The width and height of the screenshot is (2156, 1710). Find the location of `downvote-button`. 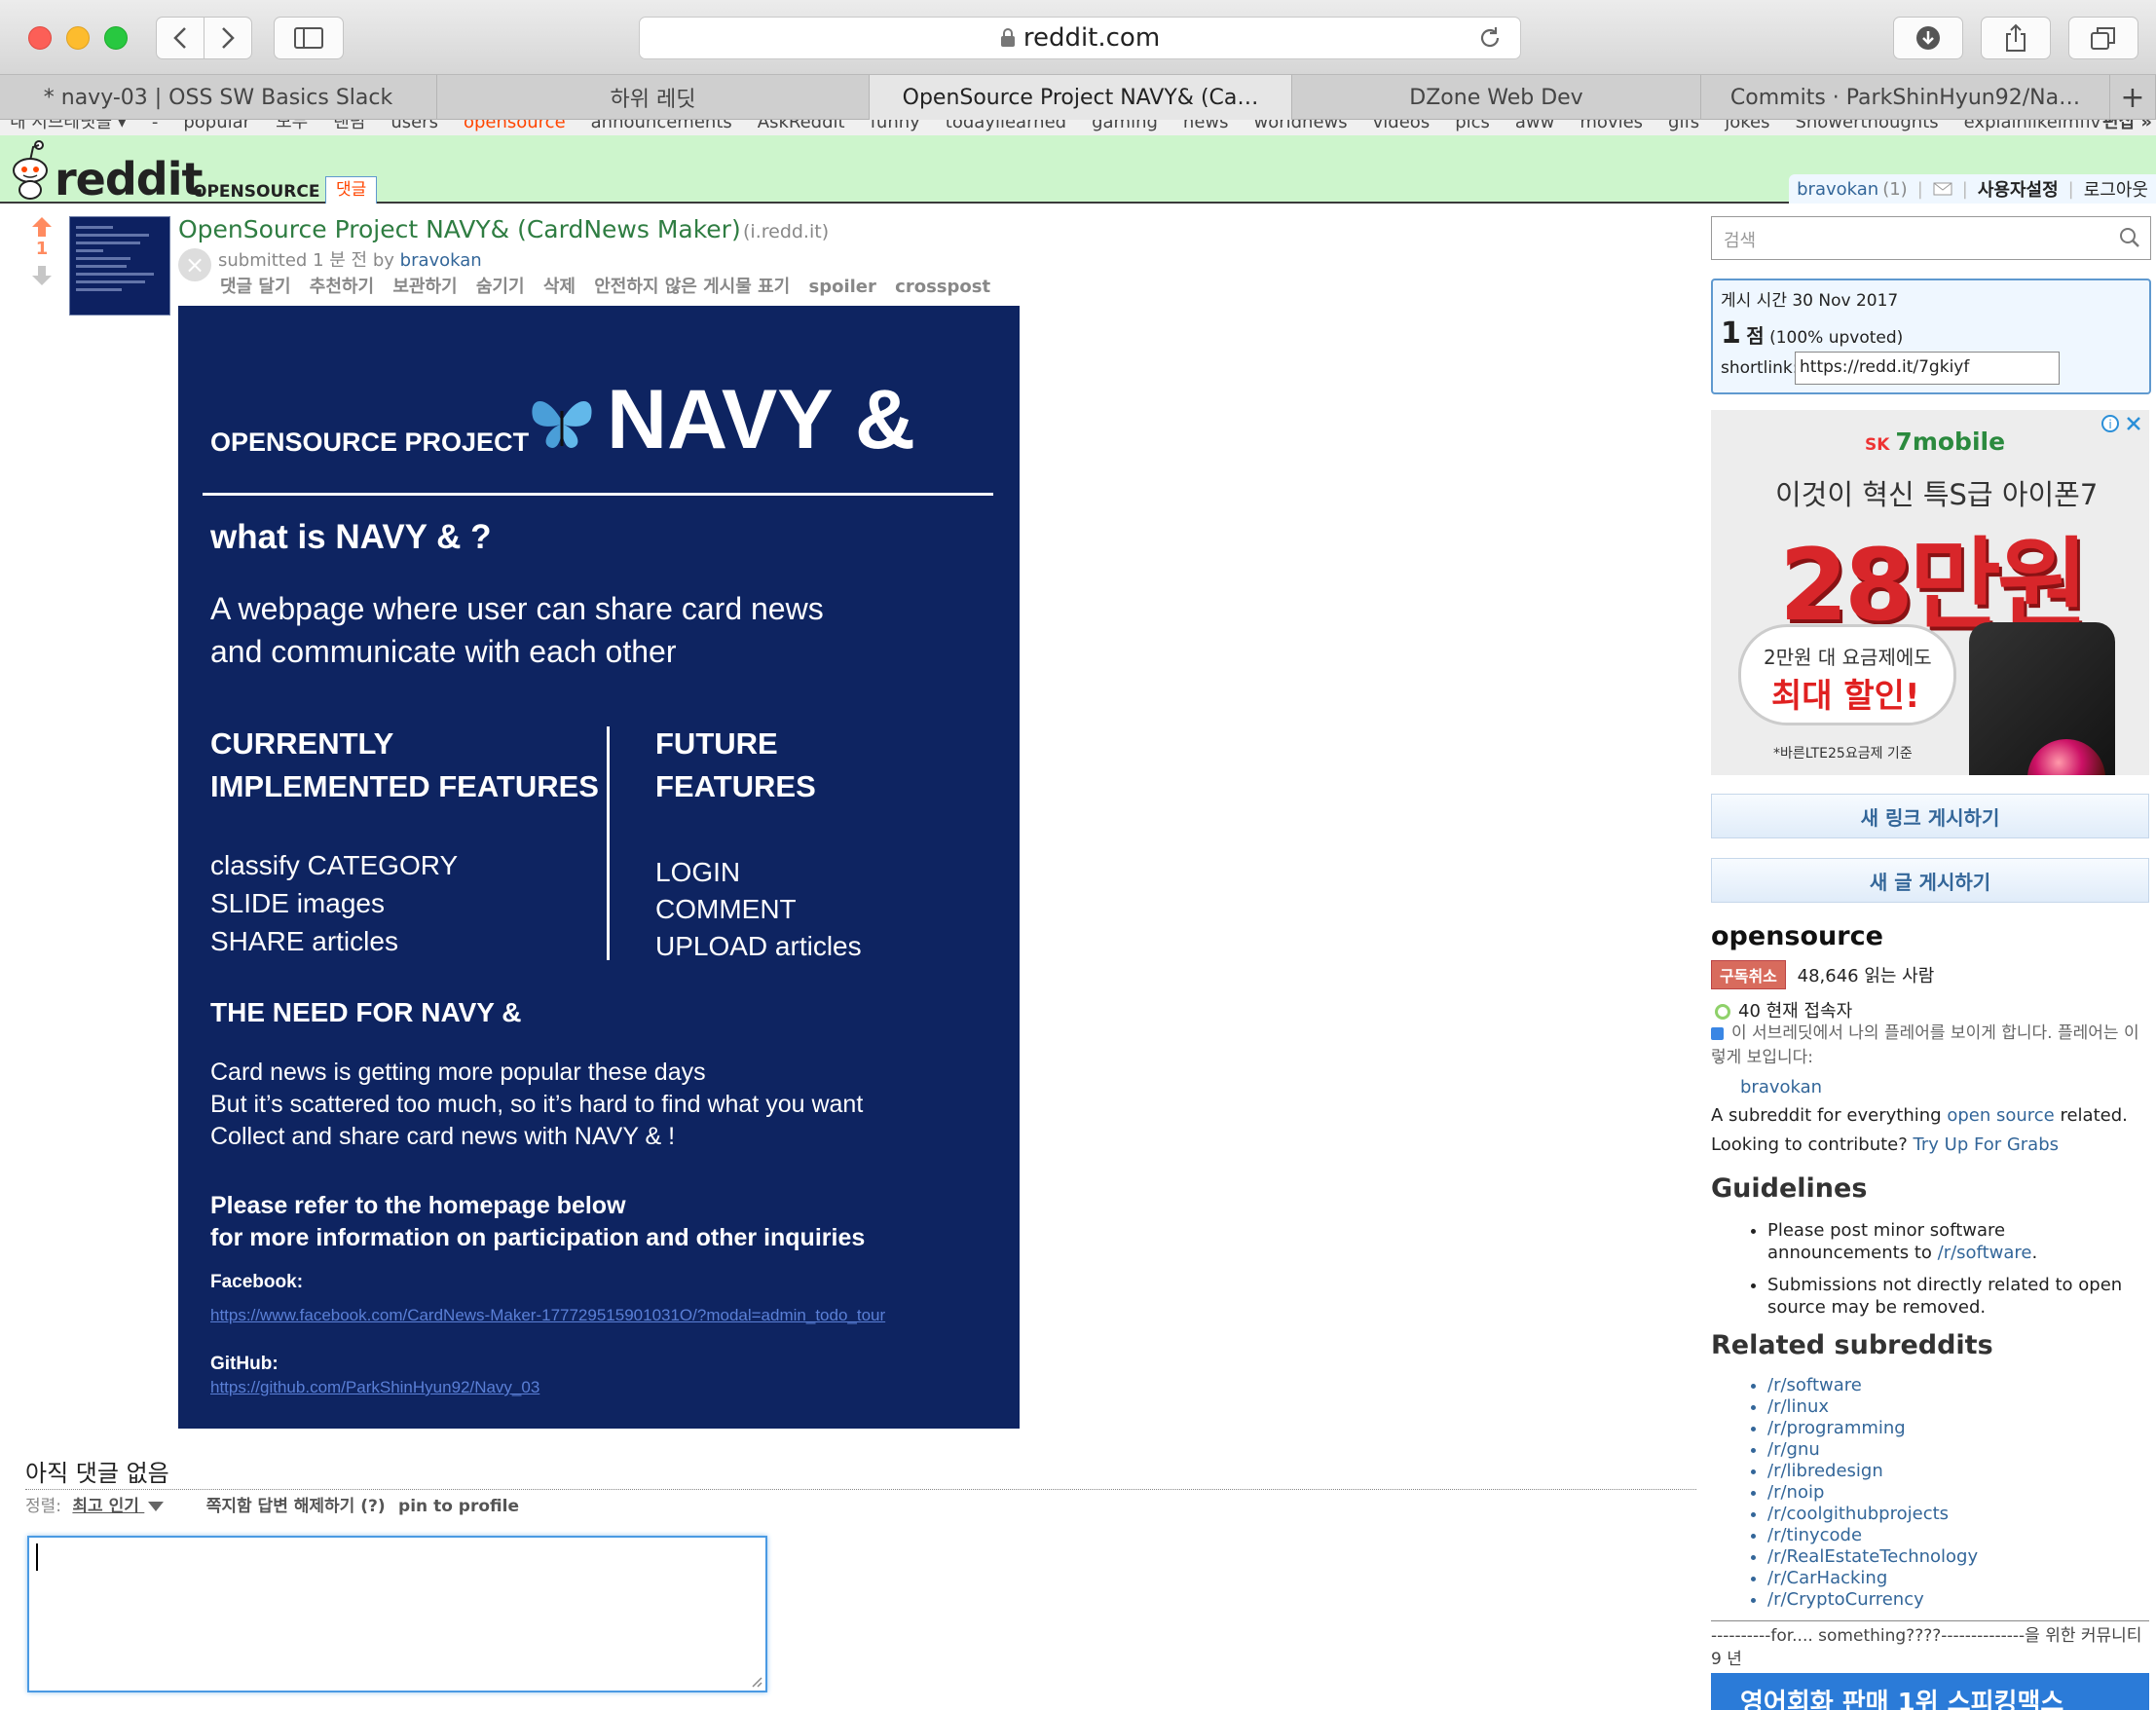

downvote-button is located at coordinates (42, 275).